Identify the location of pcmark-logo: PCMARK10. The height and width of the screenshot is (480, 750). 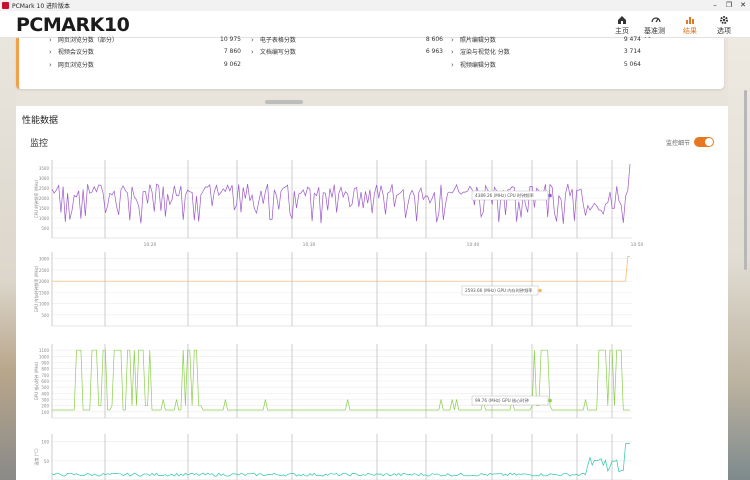
(73, 25).